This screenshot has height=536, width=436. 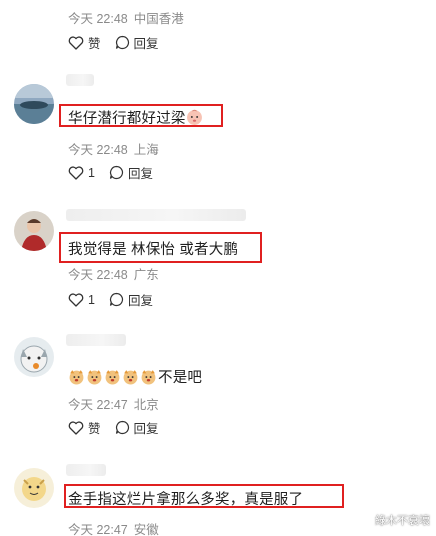 I want to click on comment-meta: 今天 22:48 上海, so click(x=113, y=148).